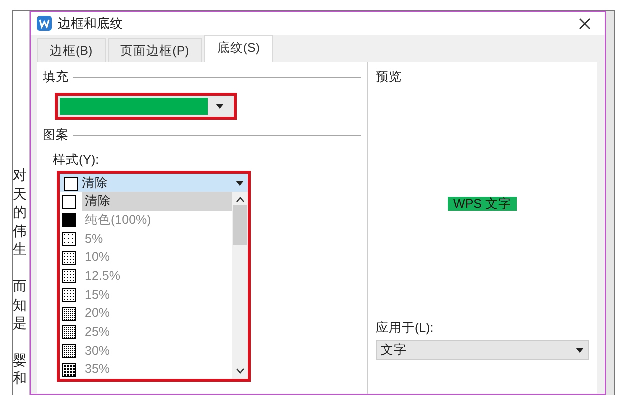 Image resolution: width=640 pixels, height=400 pixels. Describe the element at coordinates (482, 350) in the screenshot. I see `apply-to-dropdown: 文字` at that location.